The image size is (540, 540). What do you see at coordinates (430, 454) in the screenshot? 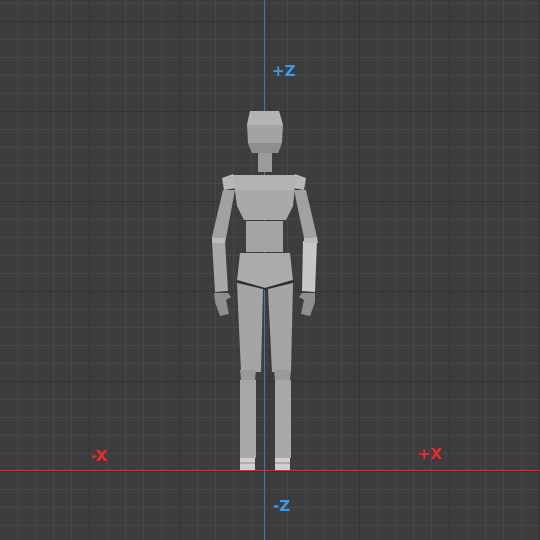
I see `axis-label-pos-x: +X` at bounding box center [430, 454].